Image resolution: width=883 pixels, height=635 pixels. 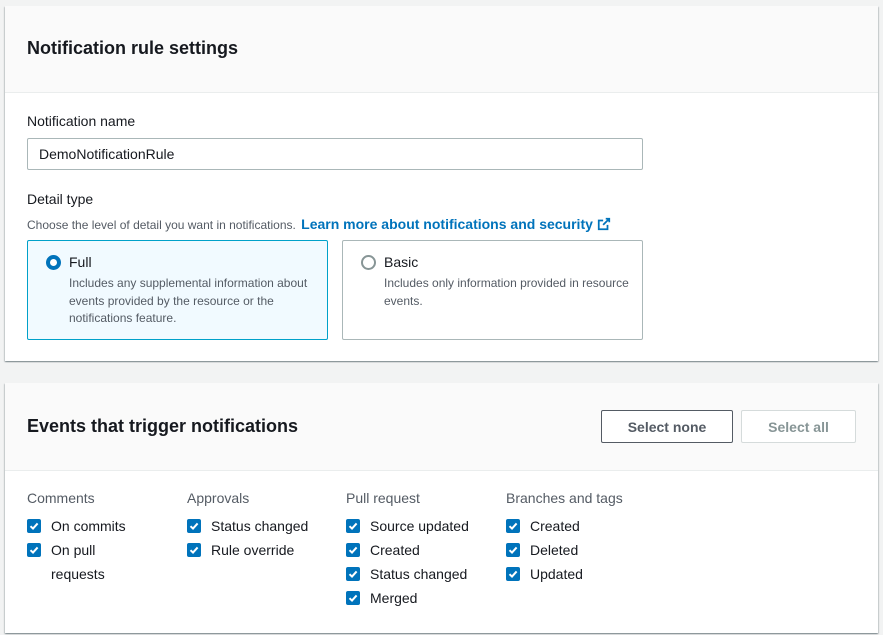 I want to click on event-group-approvals: Approvals Status changed Rule override, so click(x=262, y=526).